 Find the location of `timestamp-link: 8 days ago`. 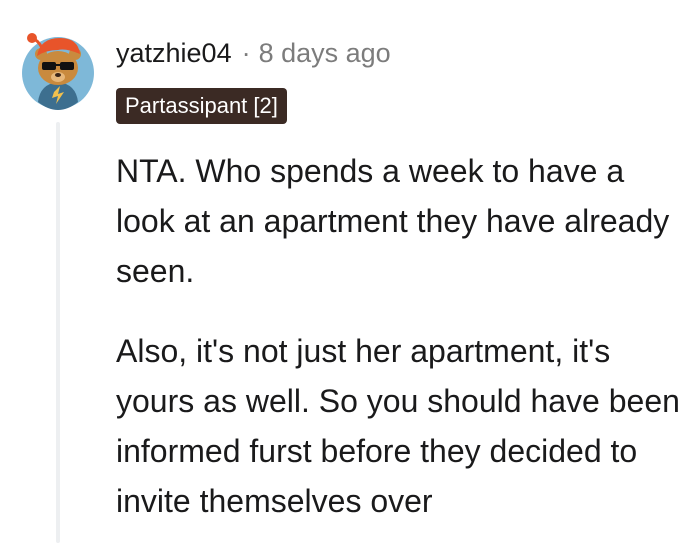

timestamp-link: 8 days ago is located at coordinates (325, 53).